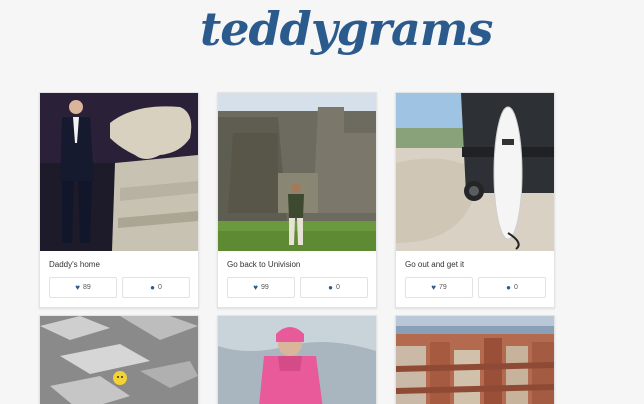  I want to click on post-card: Go out and get it ♥ 79 ● 0, so click(475, 200).